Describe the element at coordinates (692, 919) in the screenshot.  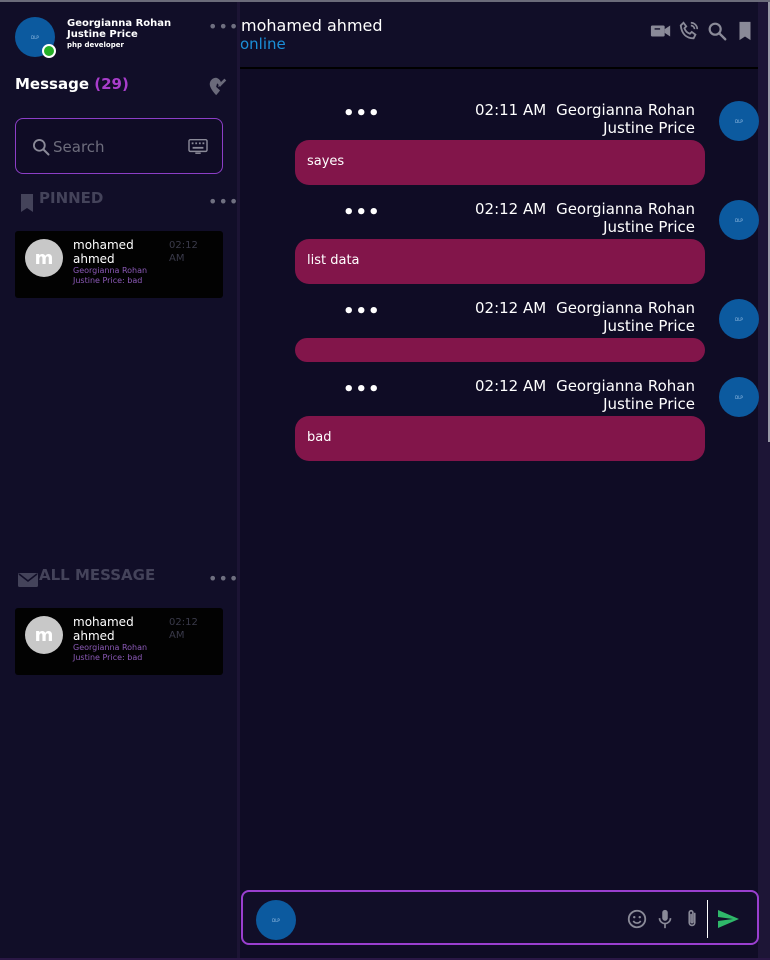
I see `paperclip-icon` at that location.